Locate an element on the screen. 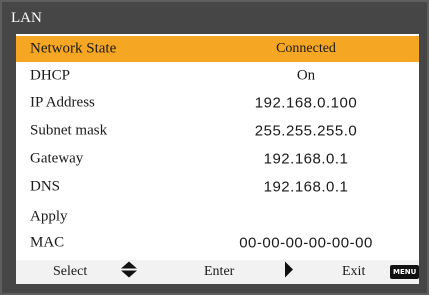  row-value: 192.168.0.100 is located at coordinates (306, 103).